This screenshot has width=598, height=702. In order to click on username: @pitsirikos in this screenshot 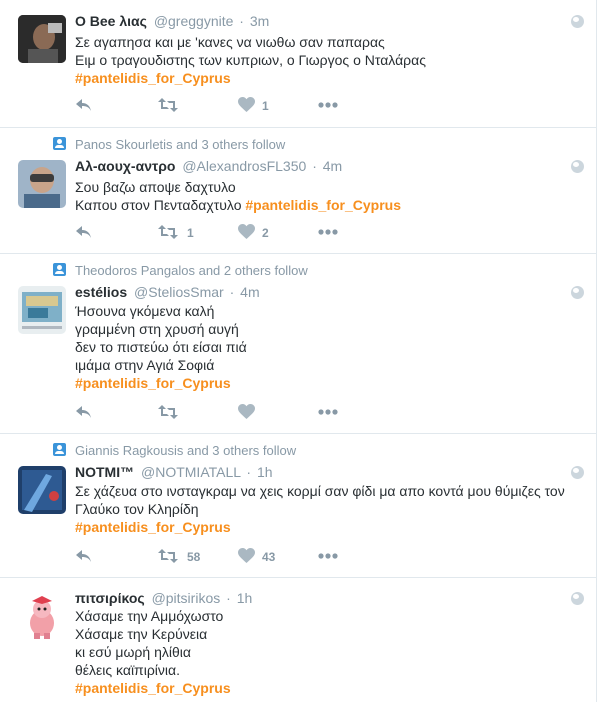, I will do `click(186, 598)`.